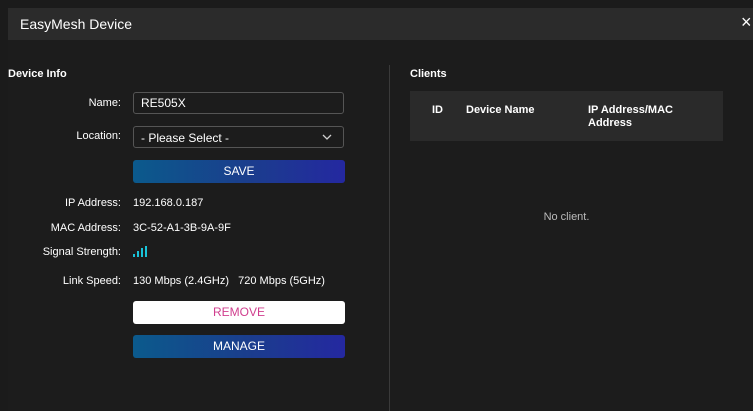 The height and width of the screenshot is (411, 753). Describe the element at coordinates (239, 312) in the screenshot. I see `remove-button: REMOVE` at that location.